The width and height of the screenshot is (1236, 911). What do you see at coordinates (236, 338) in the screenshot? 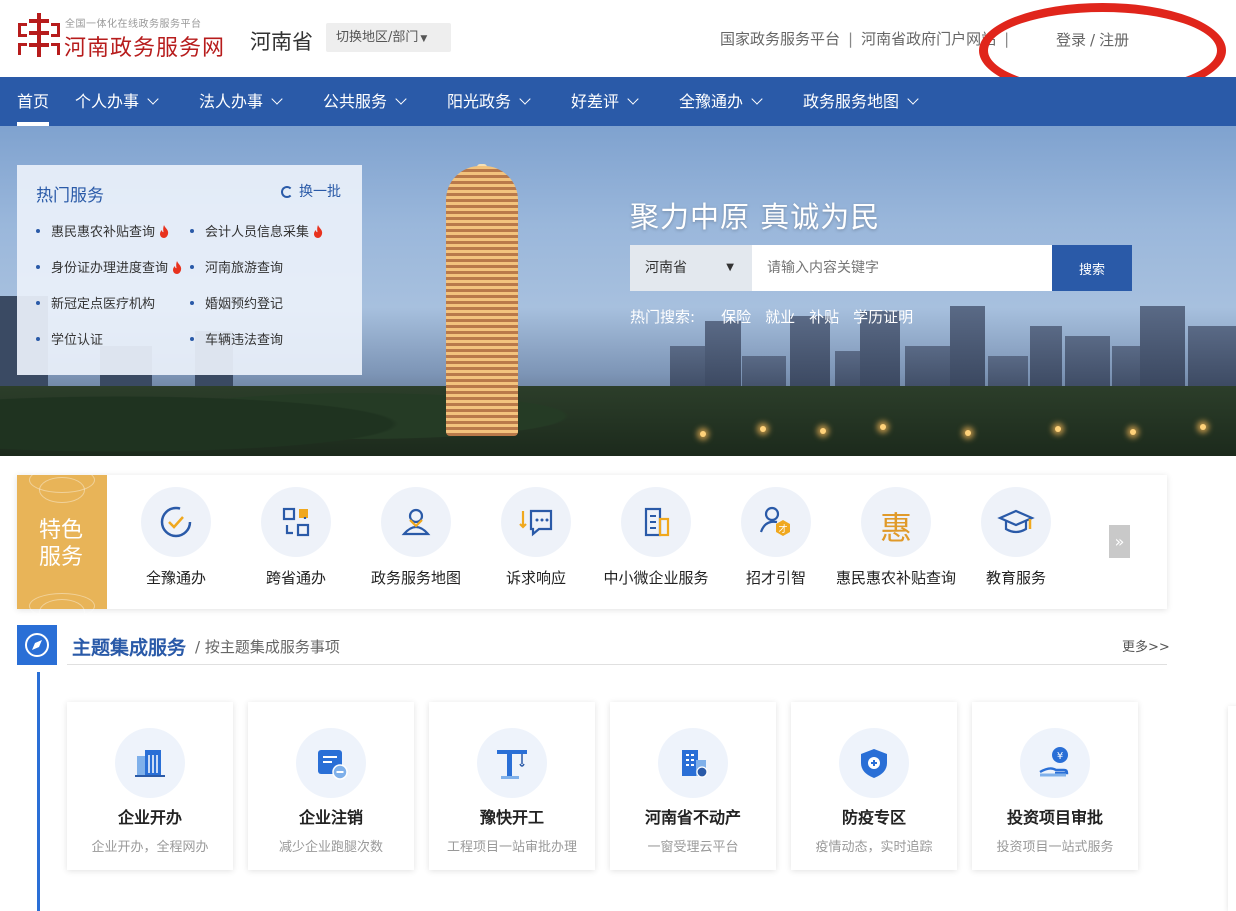
I see `hot-service-link: 车辆违法查询` at bounding box center [236, 338].